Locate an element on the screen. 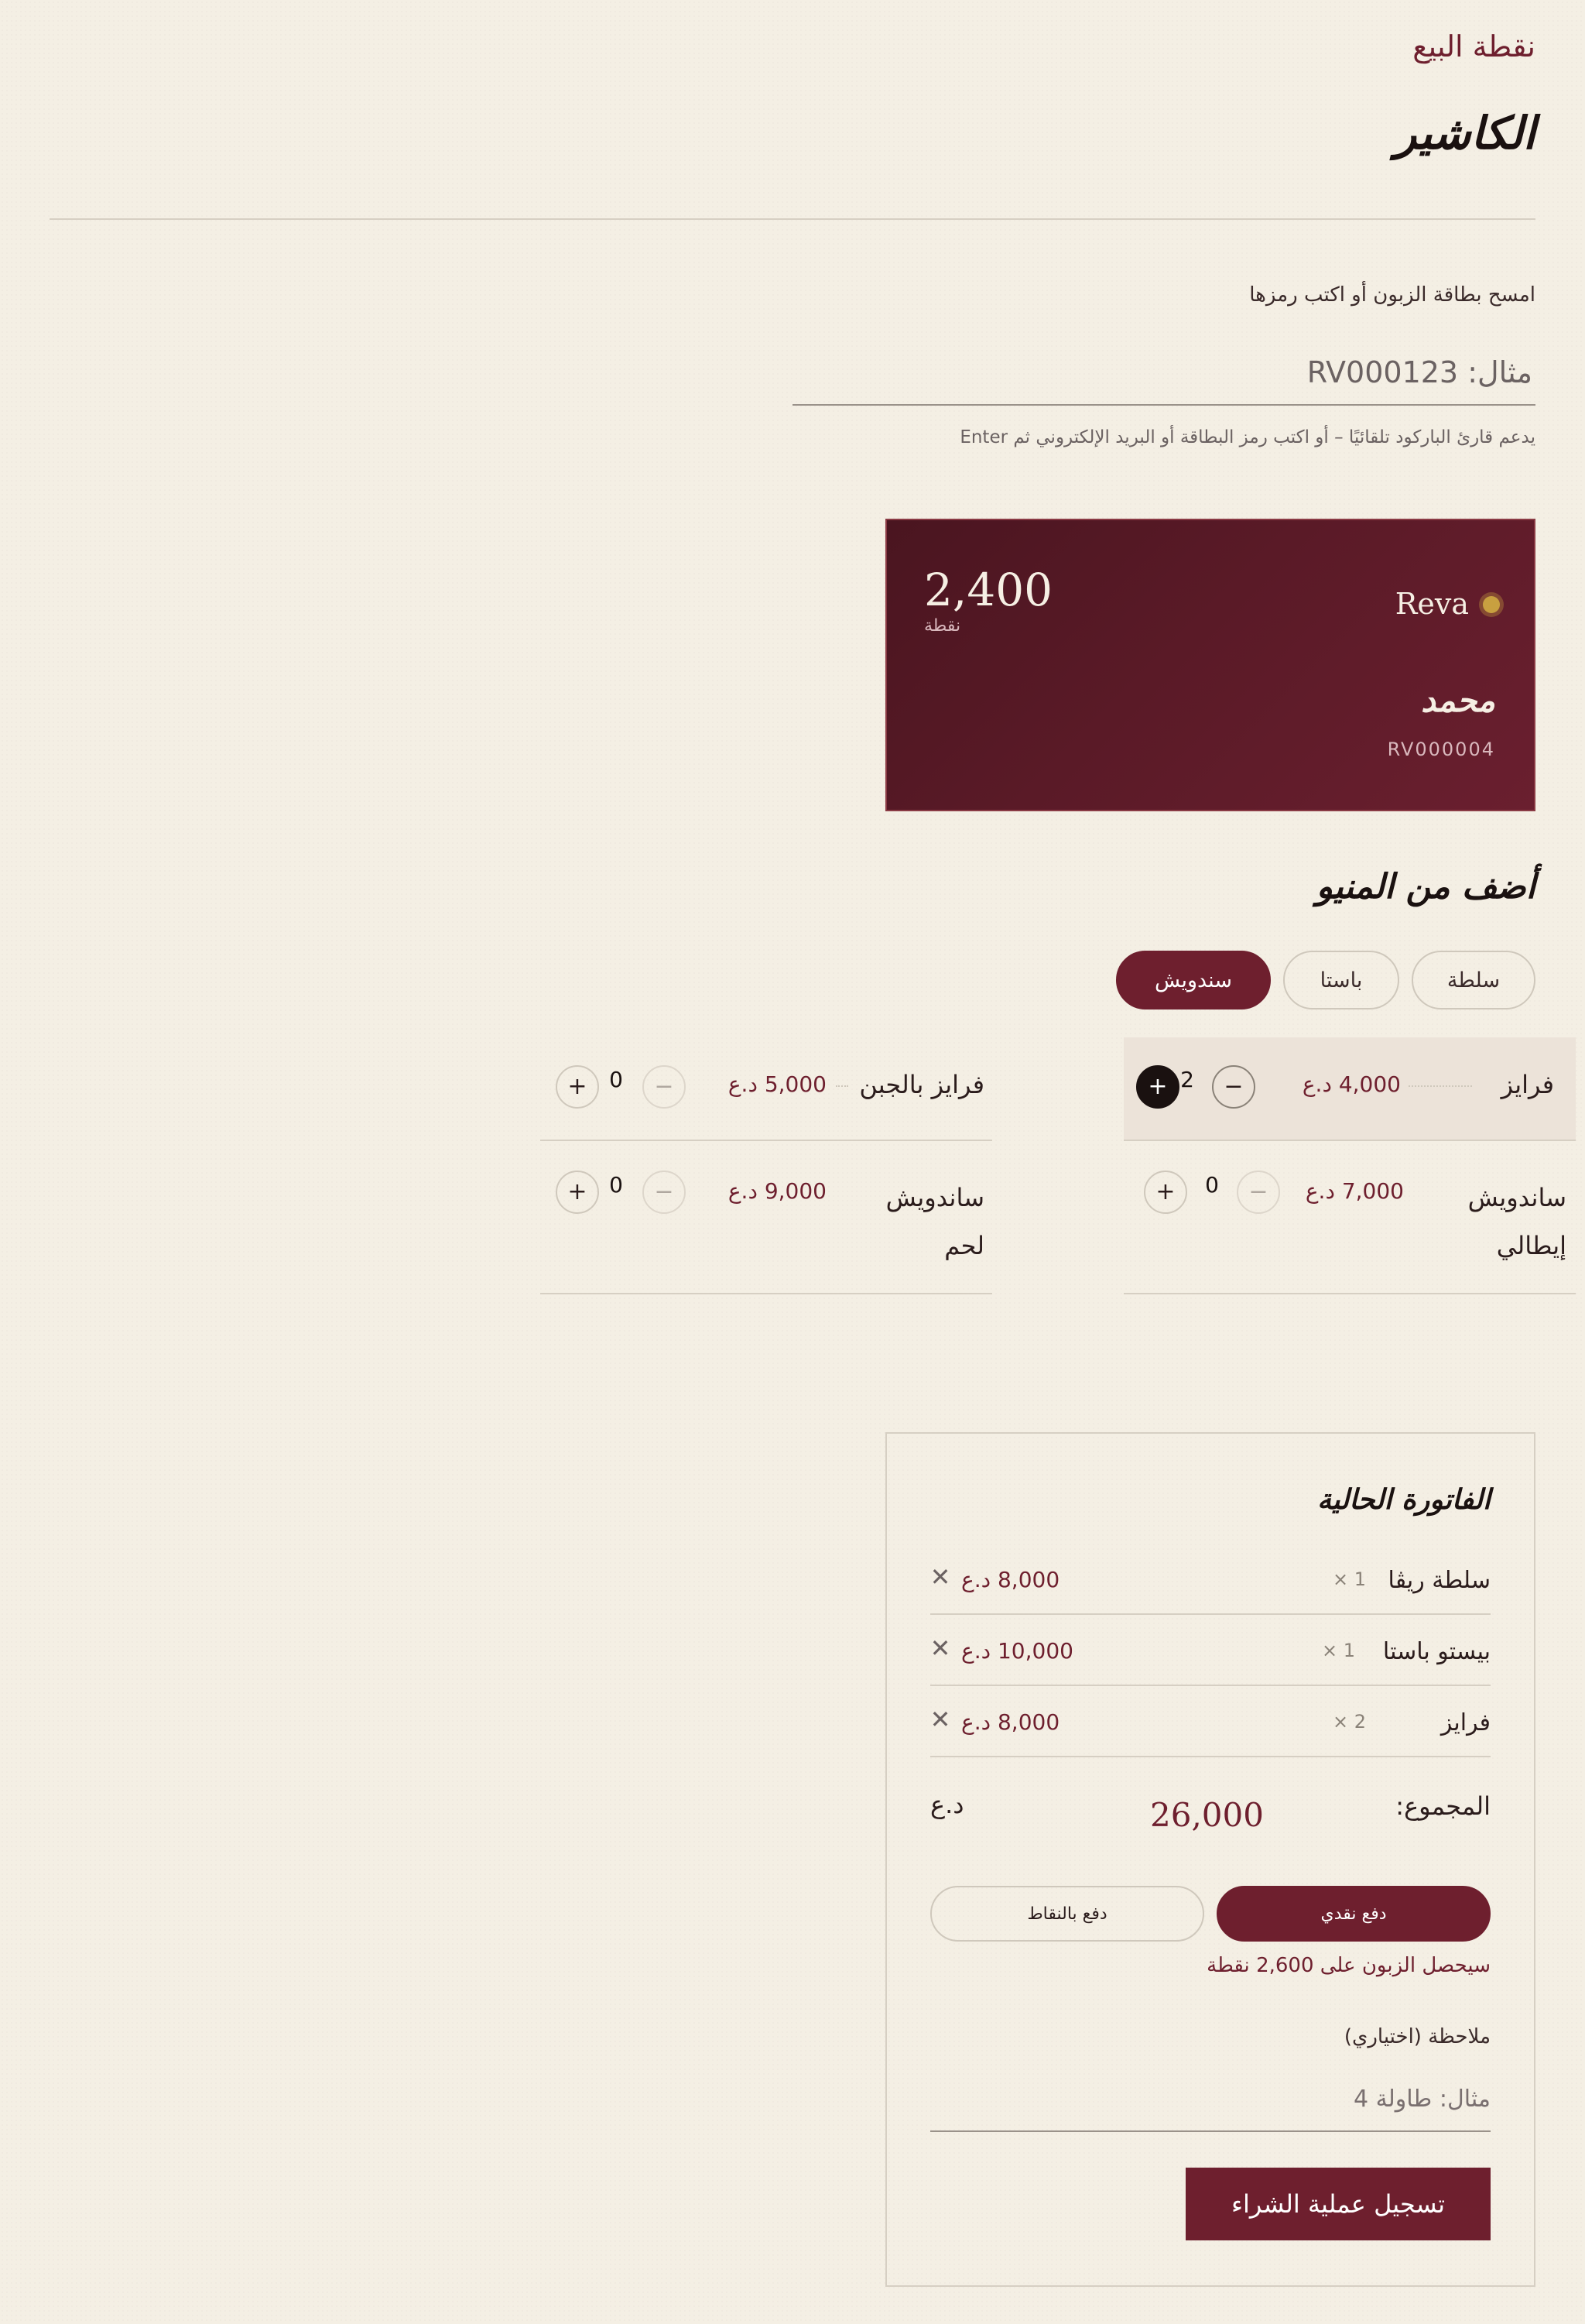 This screenshot has width=1585, height=2324. item-price: 5,000 د.ع is located at coordinates (777, 1084).